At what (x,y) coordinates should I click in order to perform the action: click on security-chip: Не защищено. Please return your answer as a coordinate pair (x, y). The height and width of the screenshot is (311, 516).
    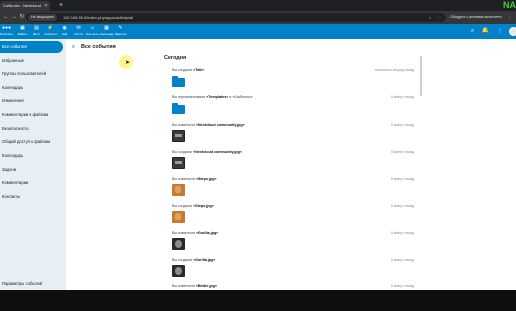
    Looking at the image, I should click on (43, 17).